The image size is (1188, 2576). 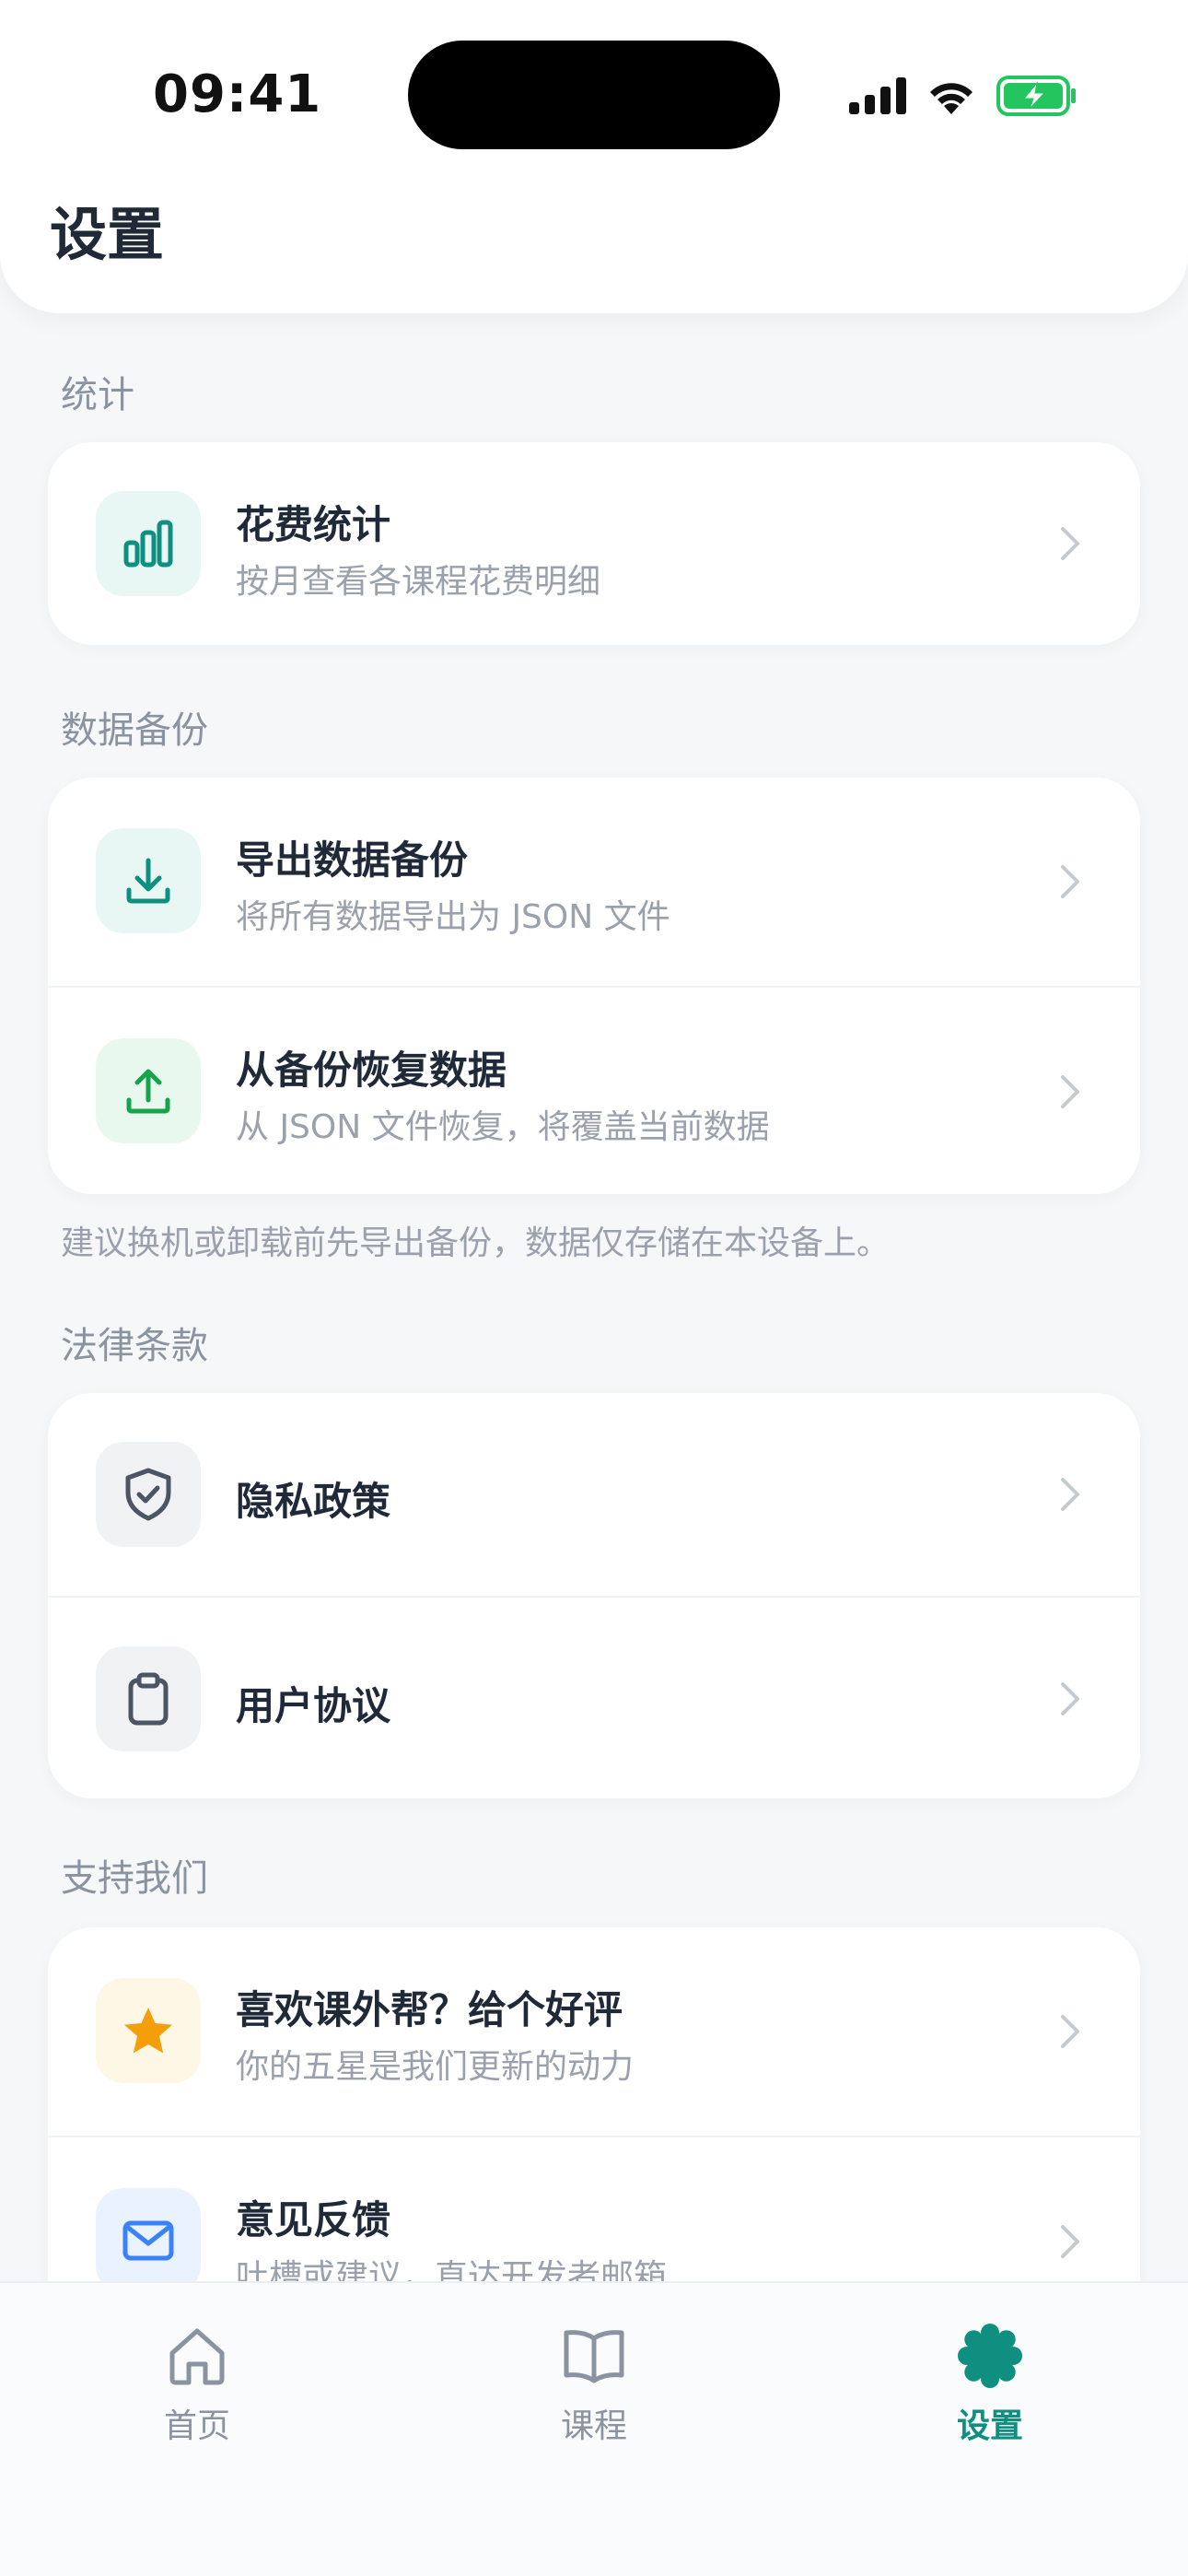 I want to click on row-privacy-policy: 隐私政策, so click(x=594, y=1494).